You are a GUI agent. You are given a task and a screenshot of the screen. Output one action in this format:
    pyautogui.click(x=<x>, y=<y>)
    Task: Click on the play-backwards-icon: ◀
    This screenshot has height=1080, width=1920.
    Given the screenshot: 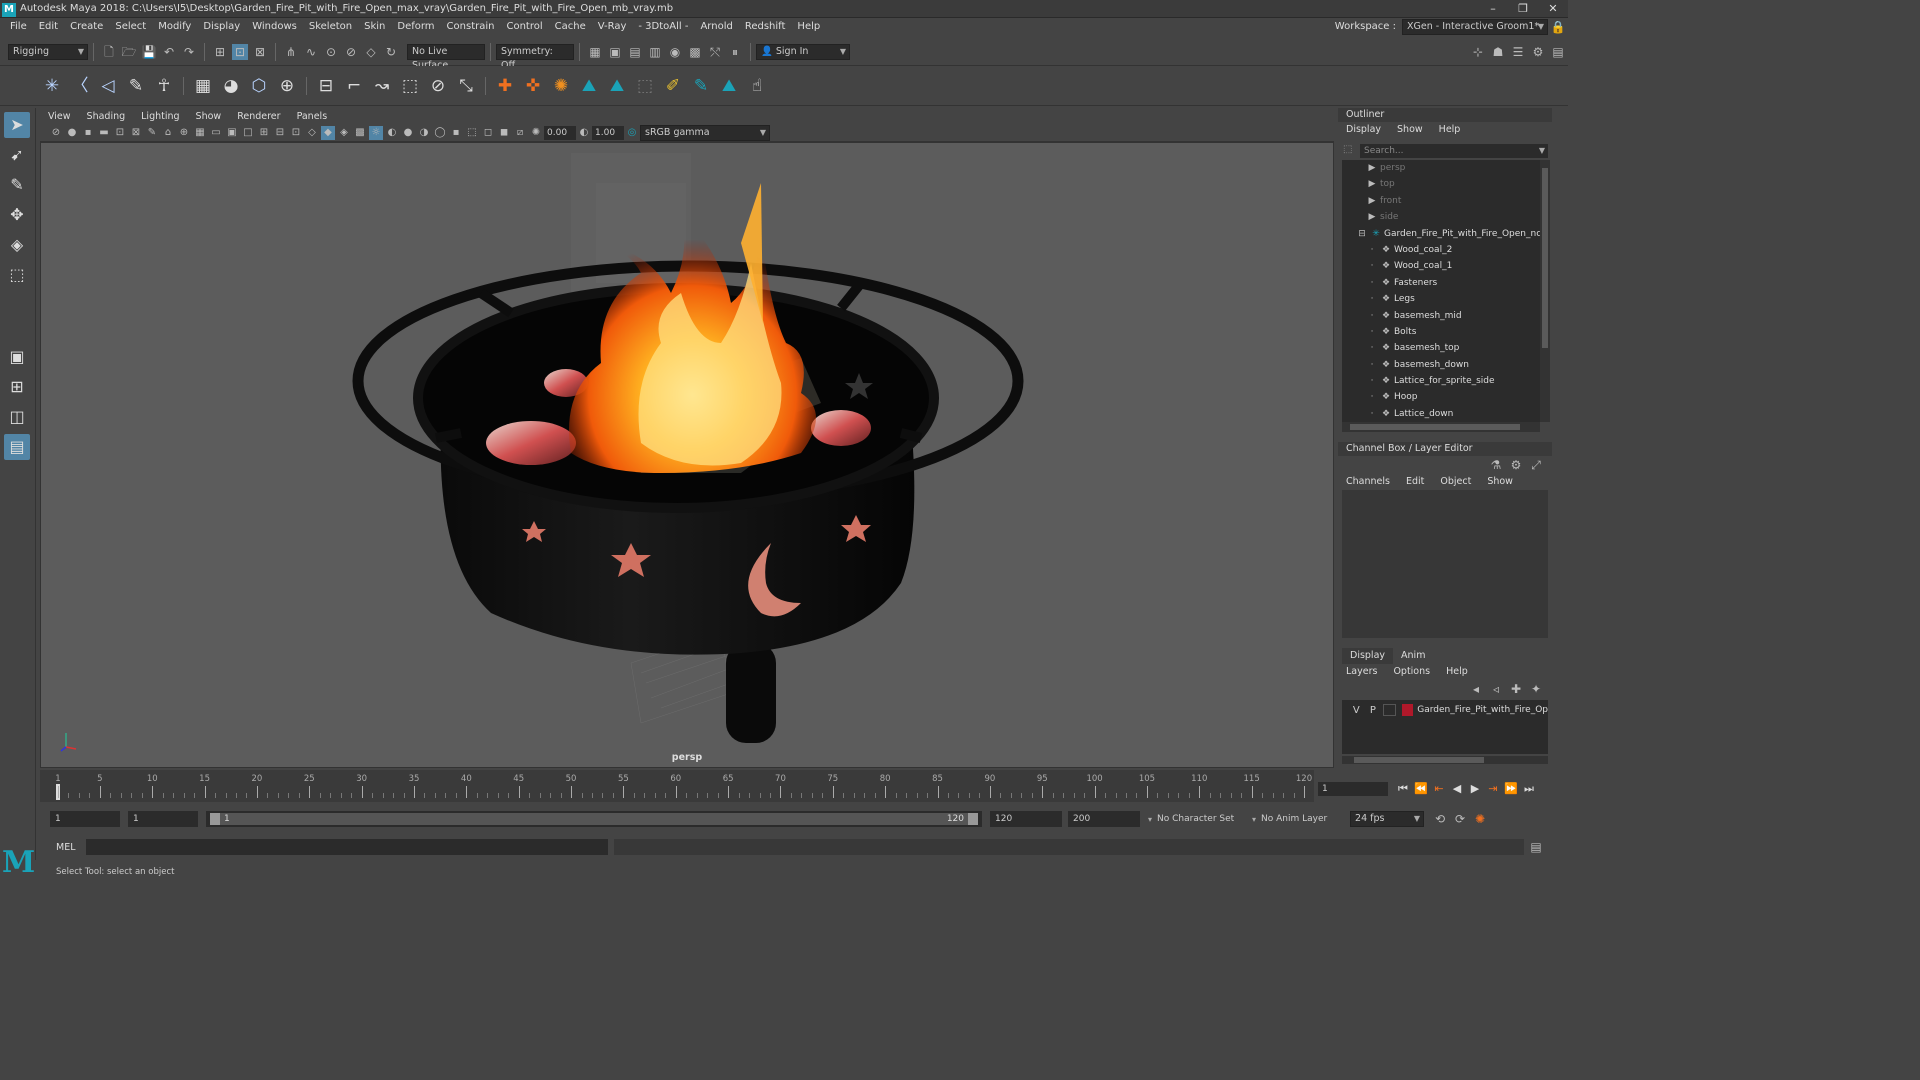 What is the action you would take?
    pyautogui.click(x=1457, y=789)
    